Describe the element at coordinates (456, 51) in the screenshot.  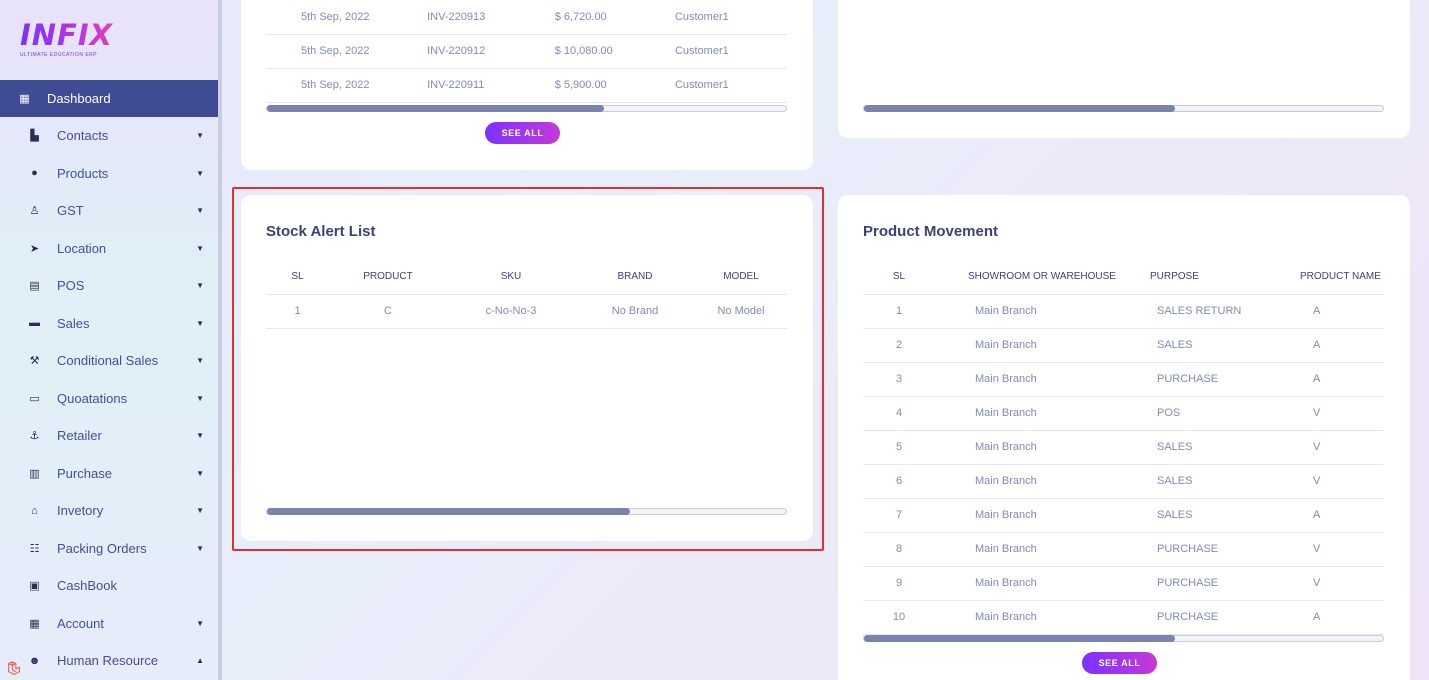
I see `invoice-cell-invoice: INV-220912` at that location.